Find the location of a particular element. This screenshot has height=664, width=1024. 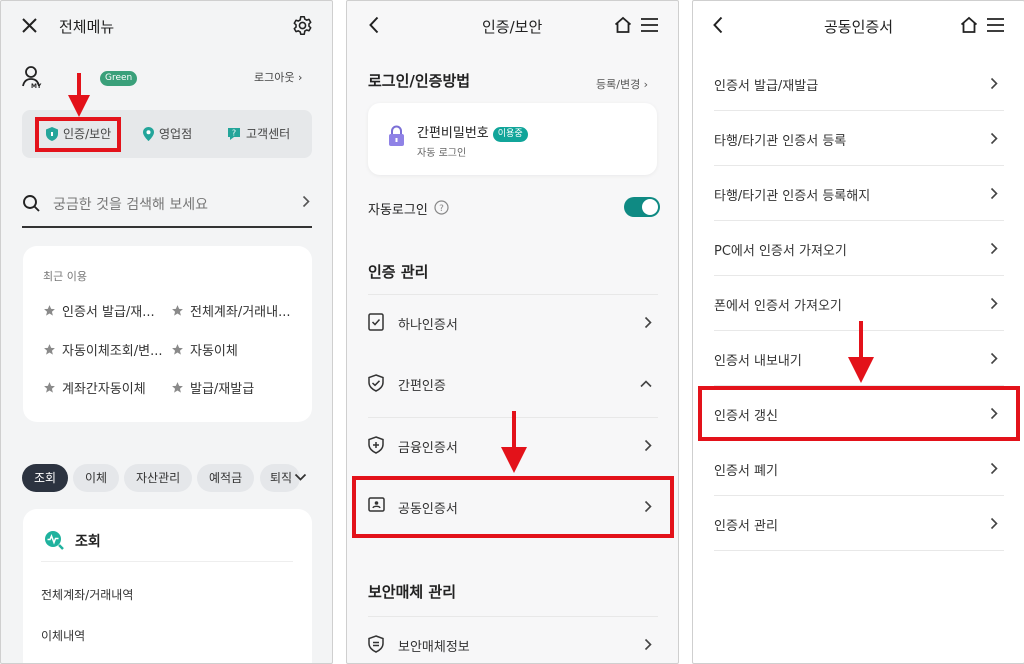

my-label: MY is located at coordinates (36, 86).